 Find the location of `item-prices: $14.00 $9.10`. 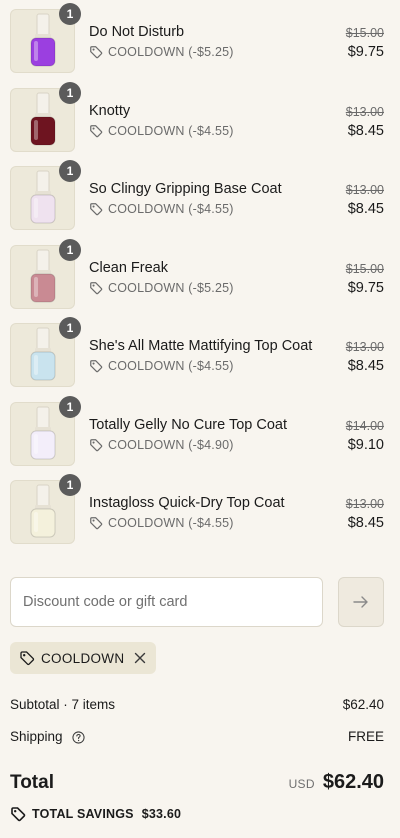

item-prices: $14.00 $9.10 is located at coordinates (365, 436).